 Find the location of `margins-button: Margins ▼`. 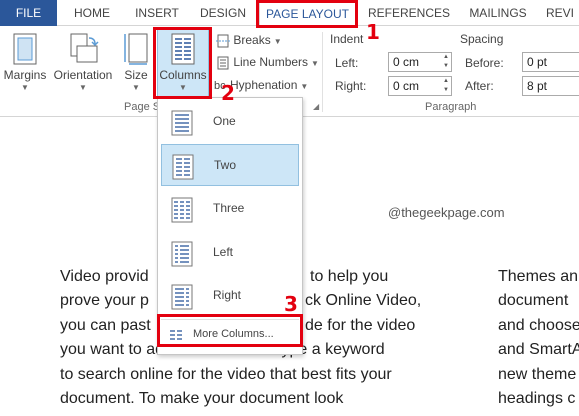

margins-button: Margins ▼ is located at coordinates (25, 64).